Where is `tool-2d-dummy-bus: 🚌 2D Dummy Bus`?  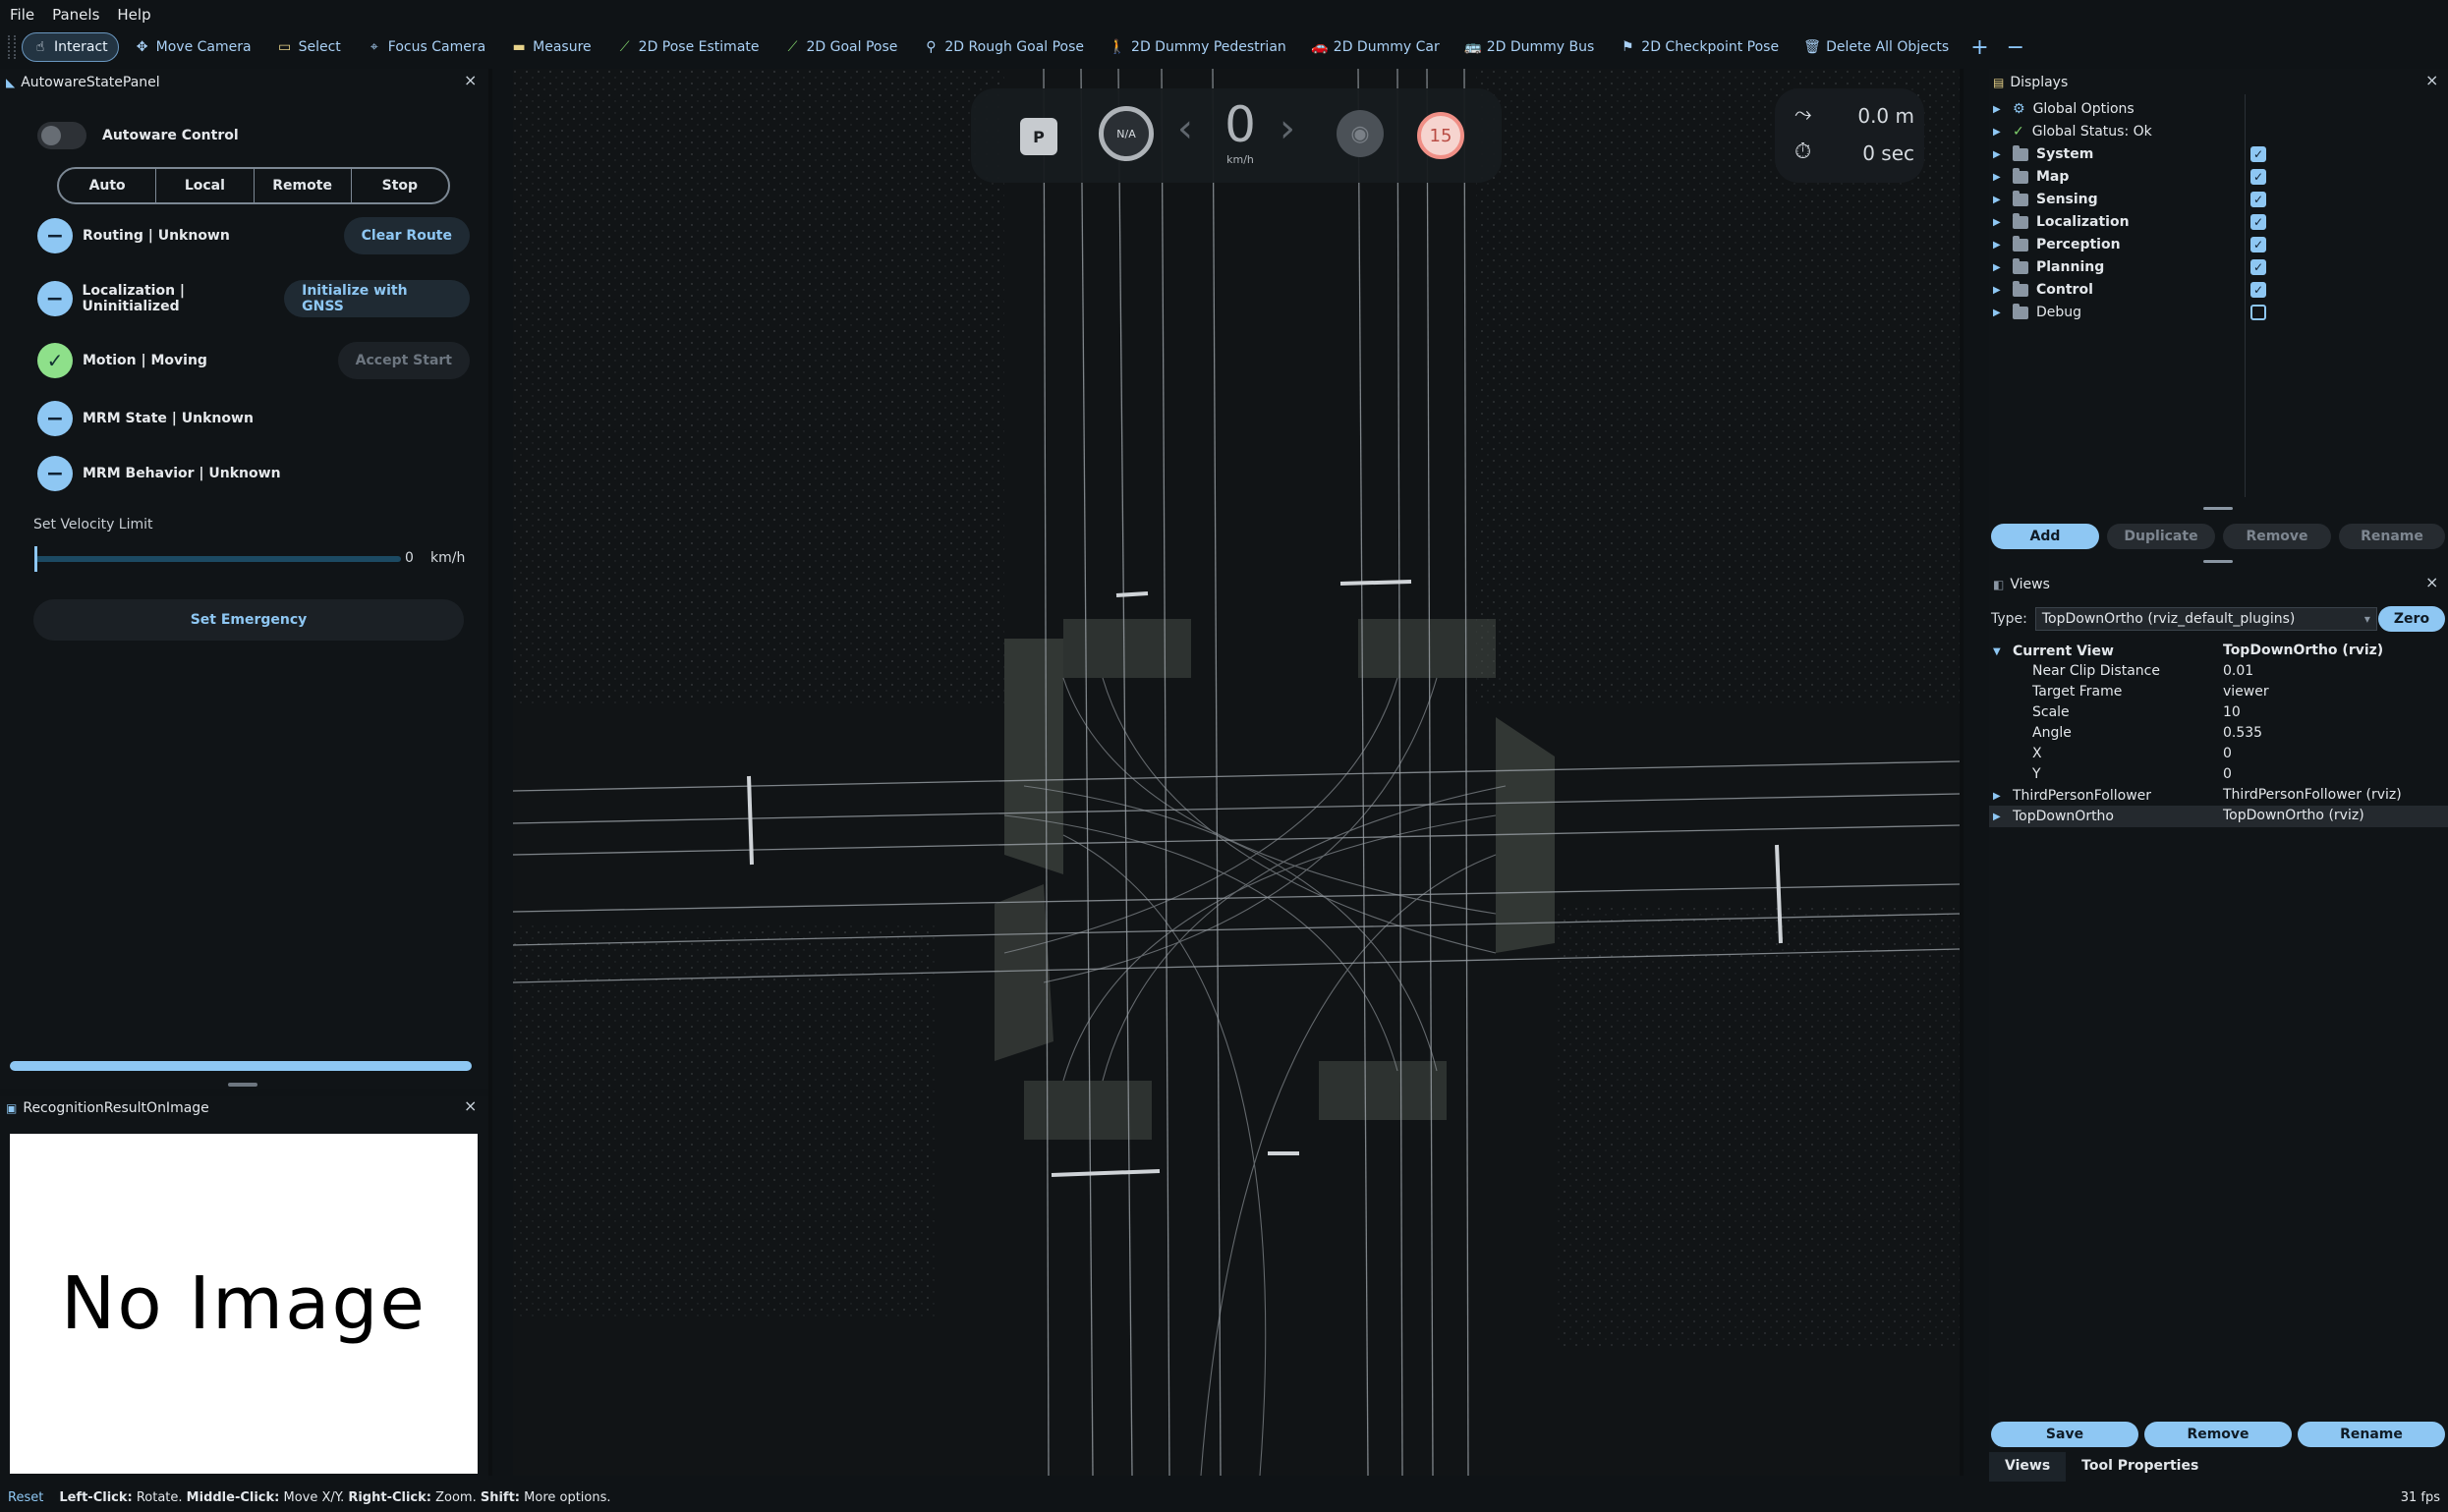 tool-2d-dummy-bus: 🚌 2D Dummy Bus is located at coordinates (1530, 47).